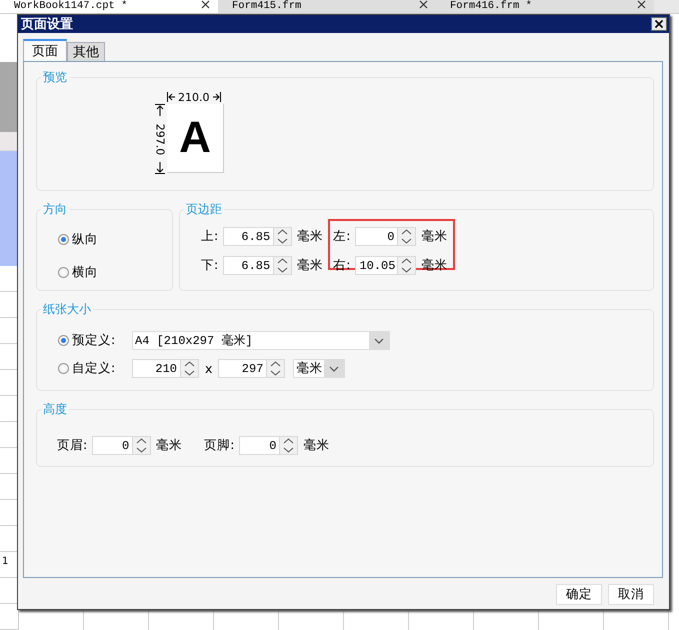 Image resolution: width=679 pixels, height=630 pixels. I want to click on number-field: 297, so click(242, 368).